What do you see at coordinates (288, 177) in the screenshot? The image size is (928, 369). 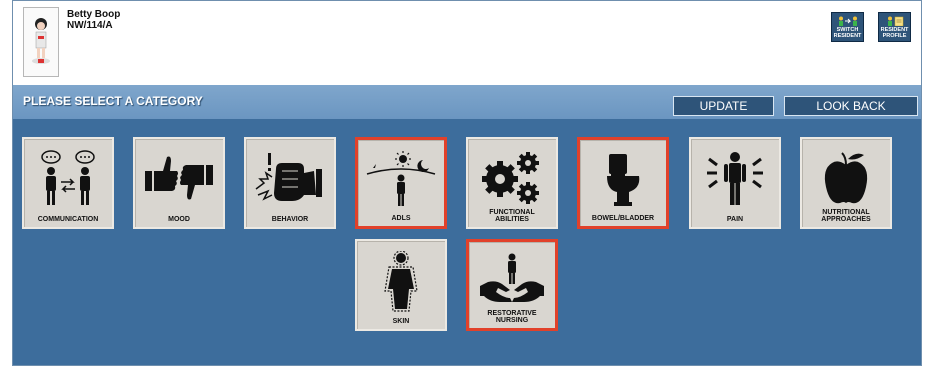 I see `fist-icon` at bounding box center [288, 177].